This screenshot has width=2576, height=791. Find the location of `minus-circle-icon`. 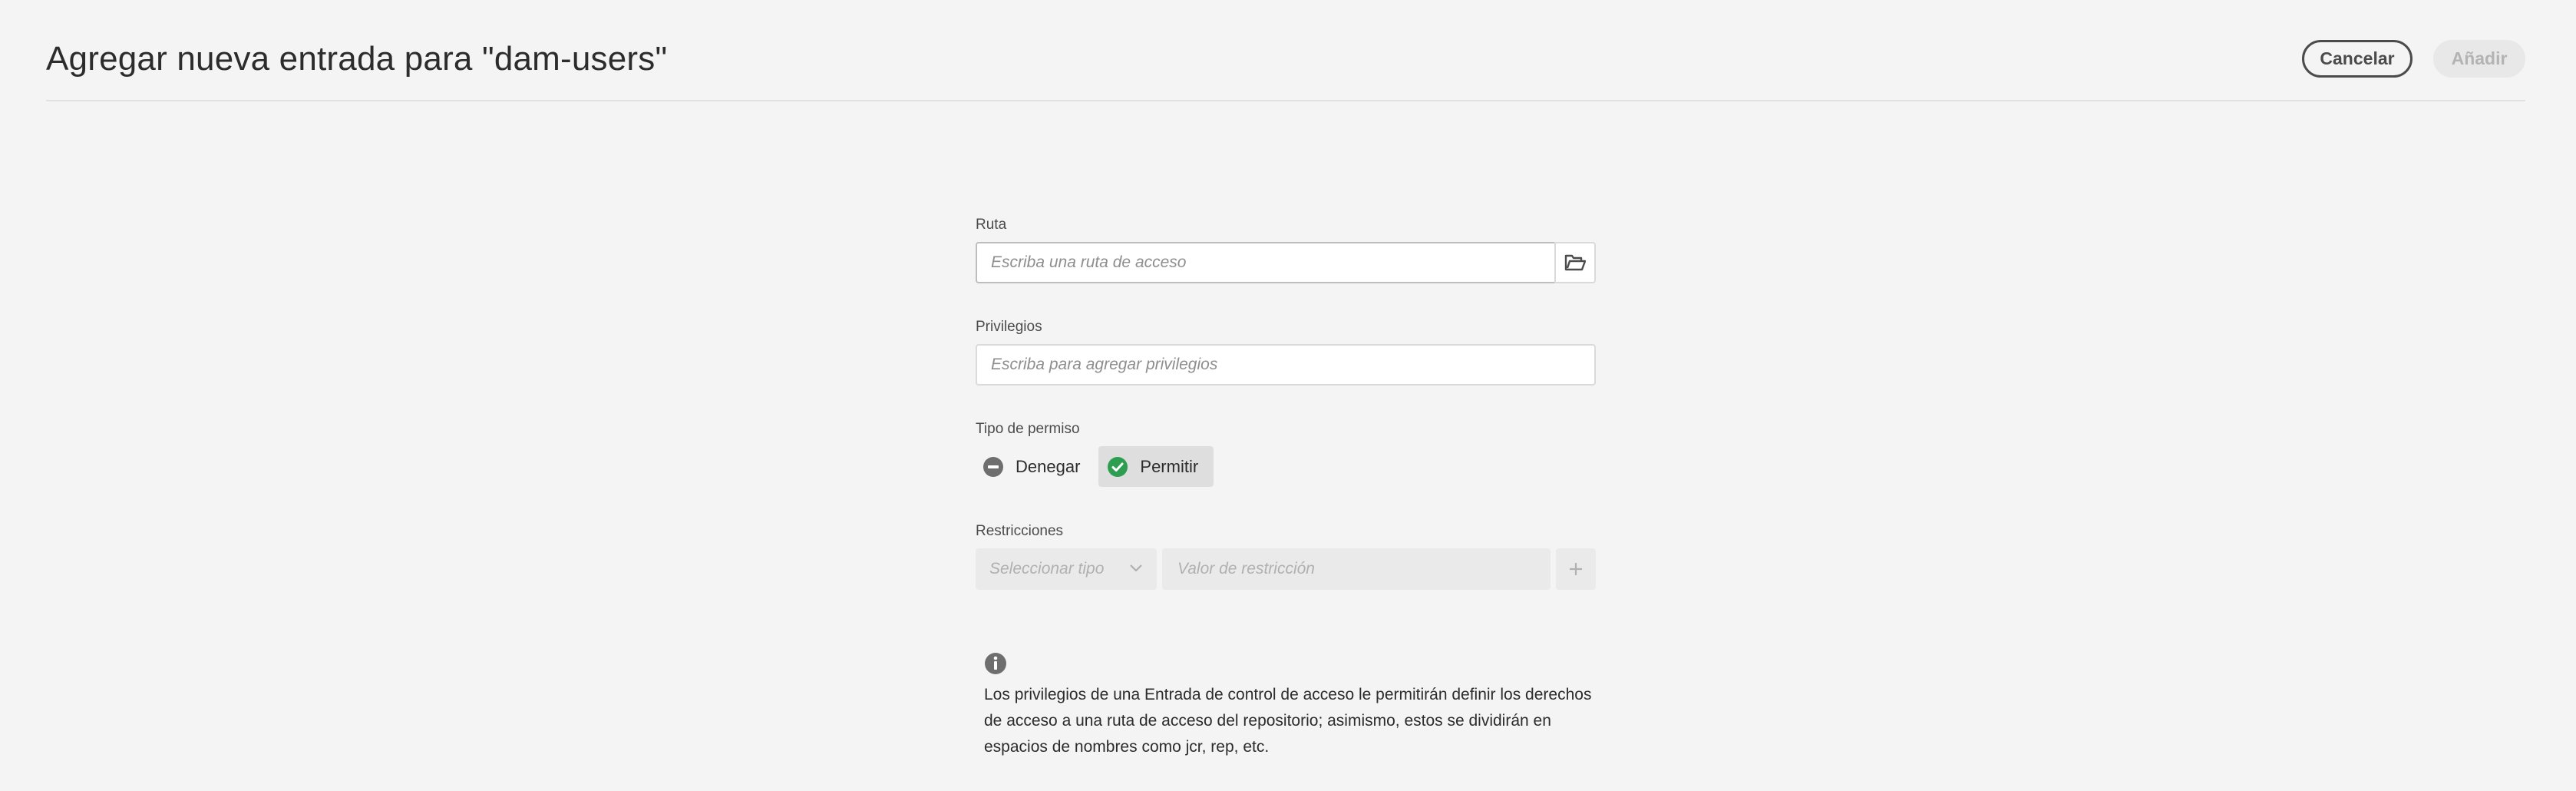

minus-circle-icon is located at coordinates (993, 467).